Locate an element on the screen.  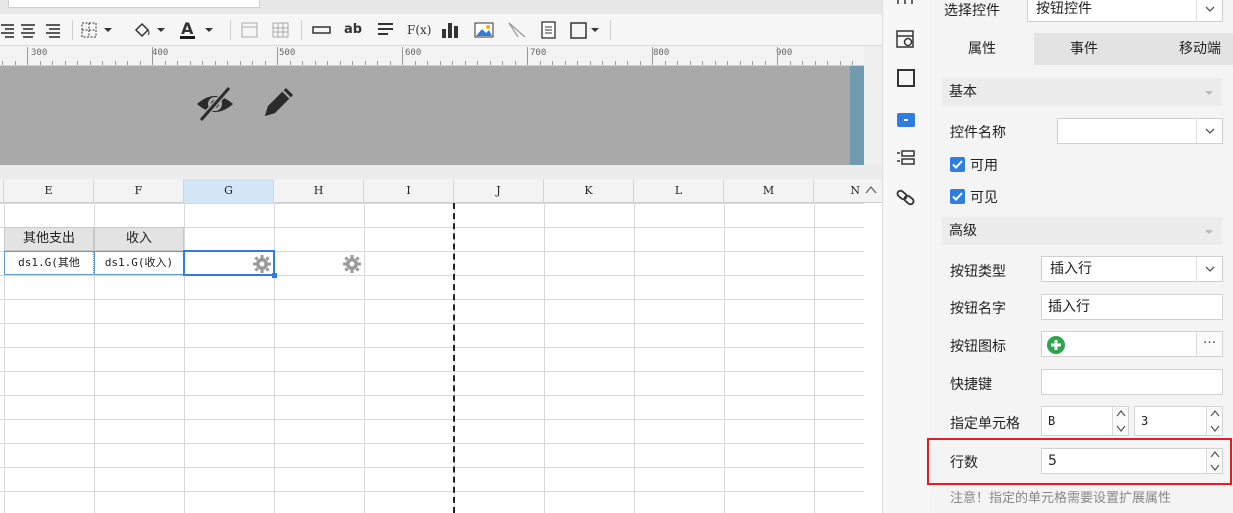
column-header-g: G is located at coordinates (229, 191).